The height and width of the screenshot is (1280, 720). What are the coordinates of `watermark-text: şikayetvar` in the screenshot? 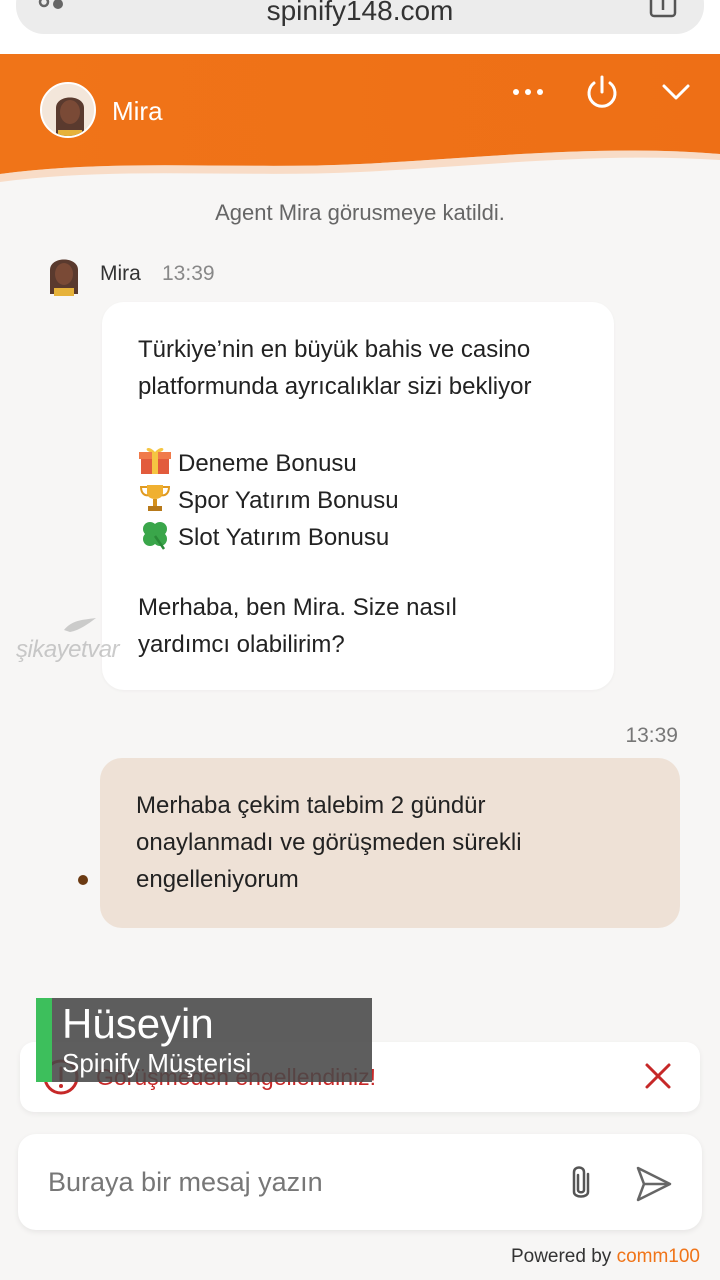 It's located at (68, 649).